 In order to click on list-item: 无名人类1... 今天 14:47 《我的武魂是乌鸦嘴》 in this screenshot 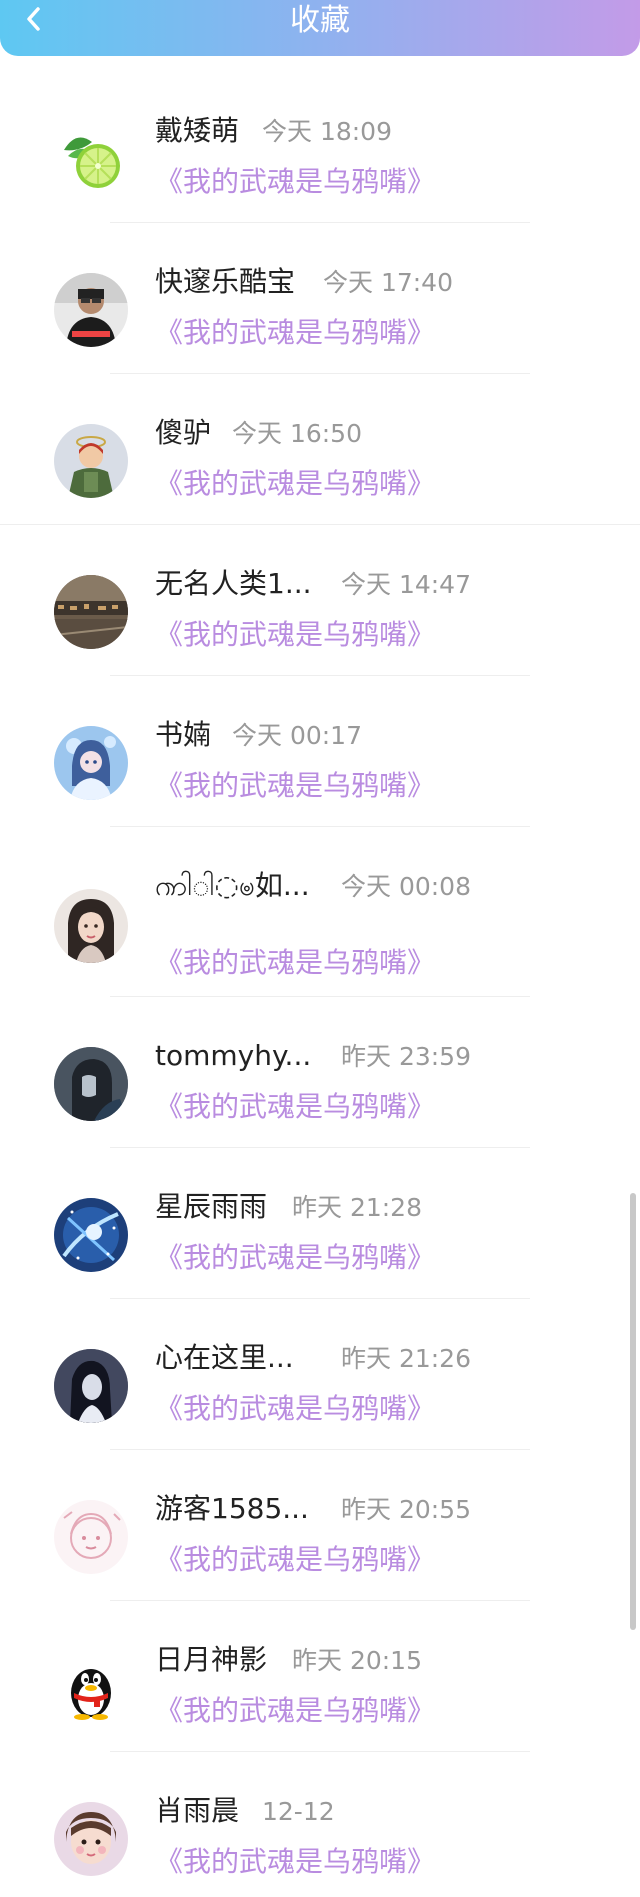, I will do `click(320, 600)`.